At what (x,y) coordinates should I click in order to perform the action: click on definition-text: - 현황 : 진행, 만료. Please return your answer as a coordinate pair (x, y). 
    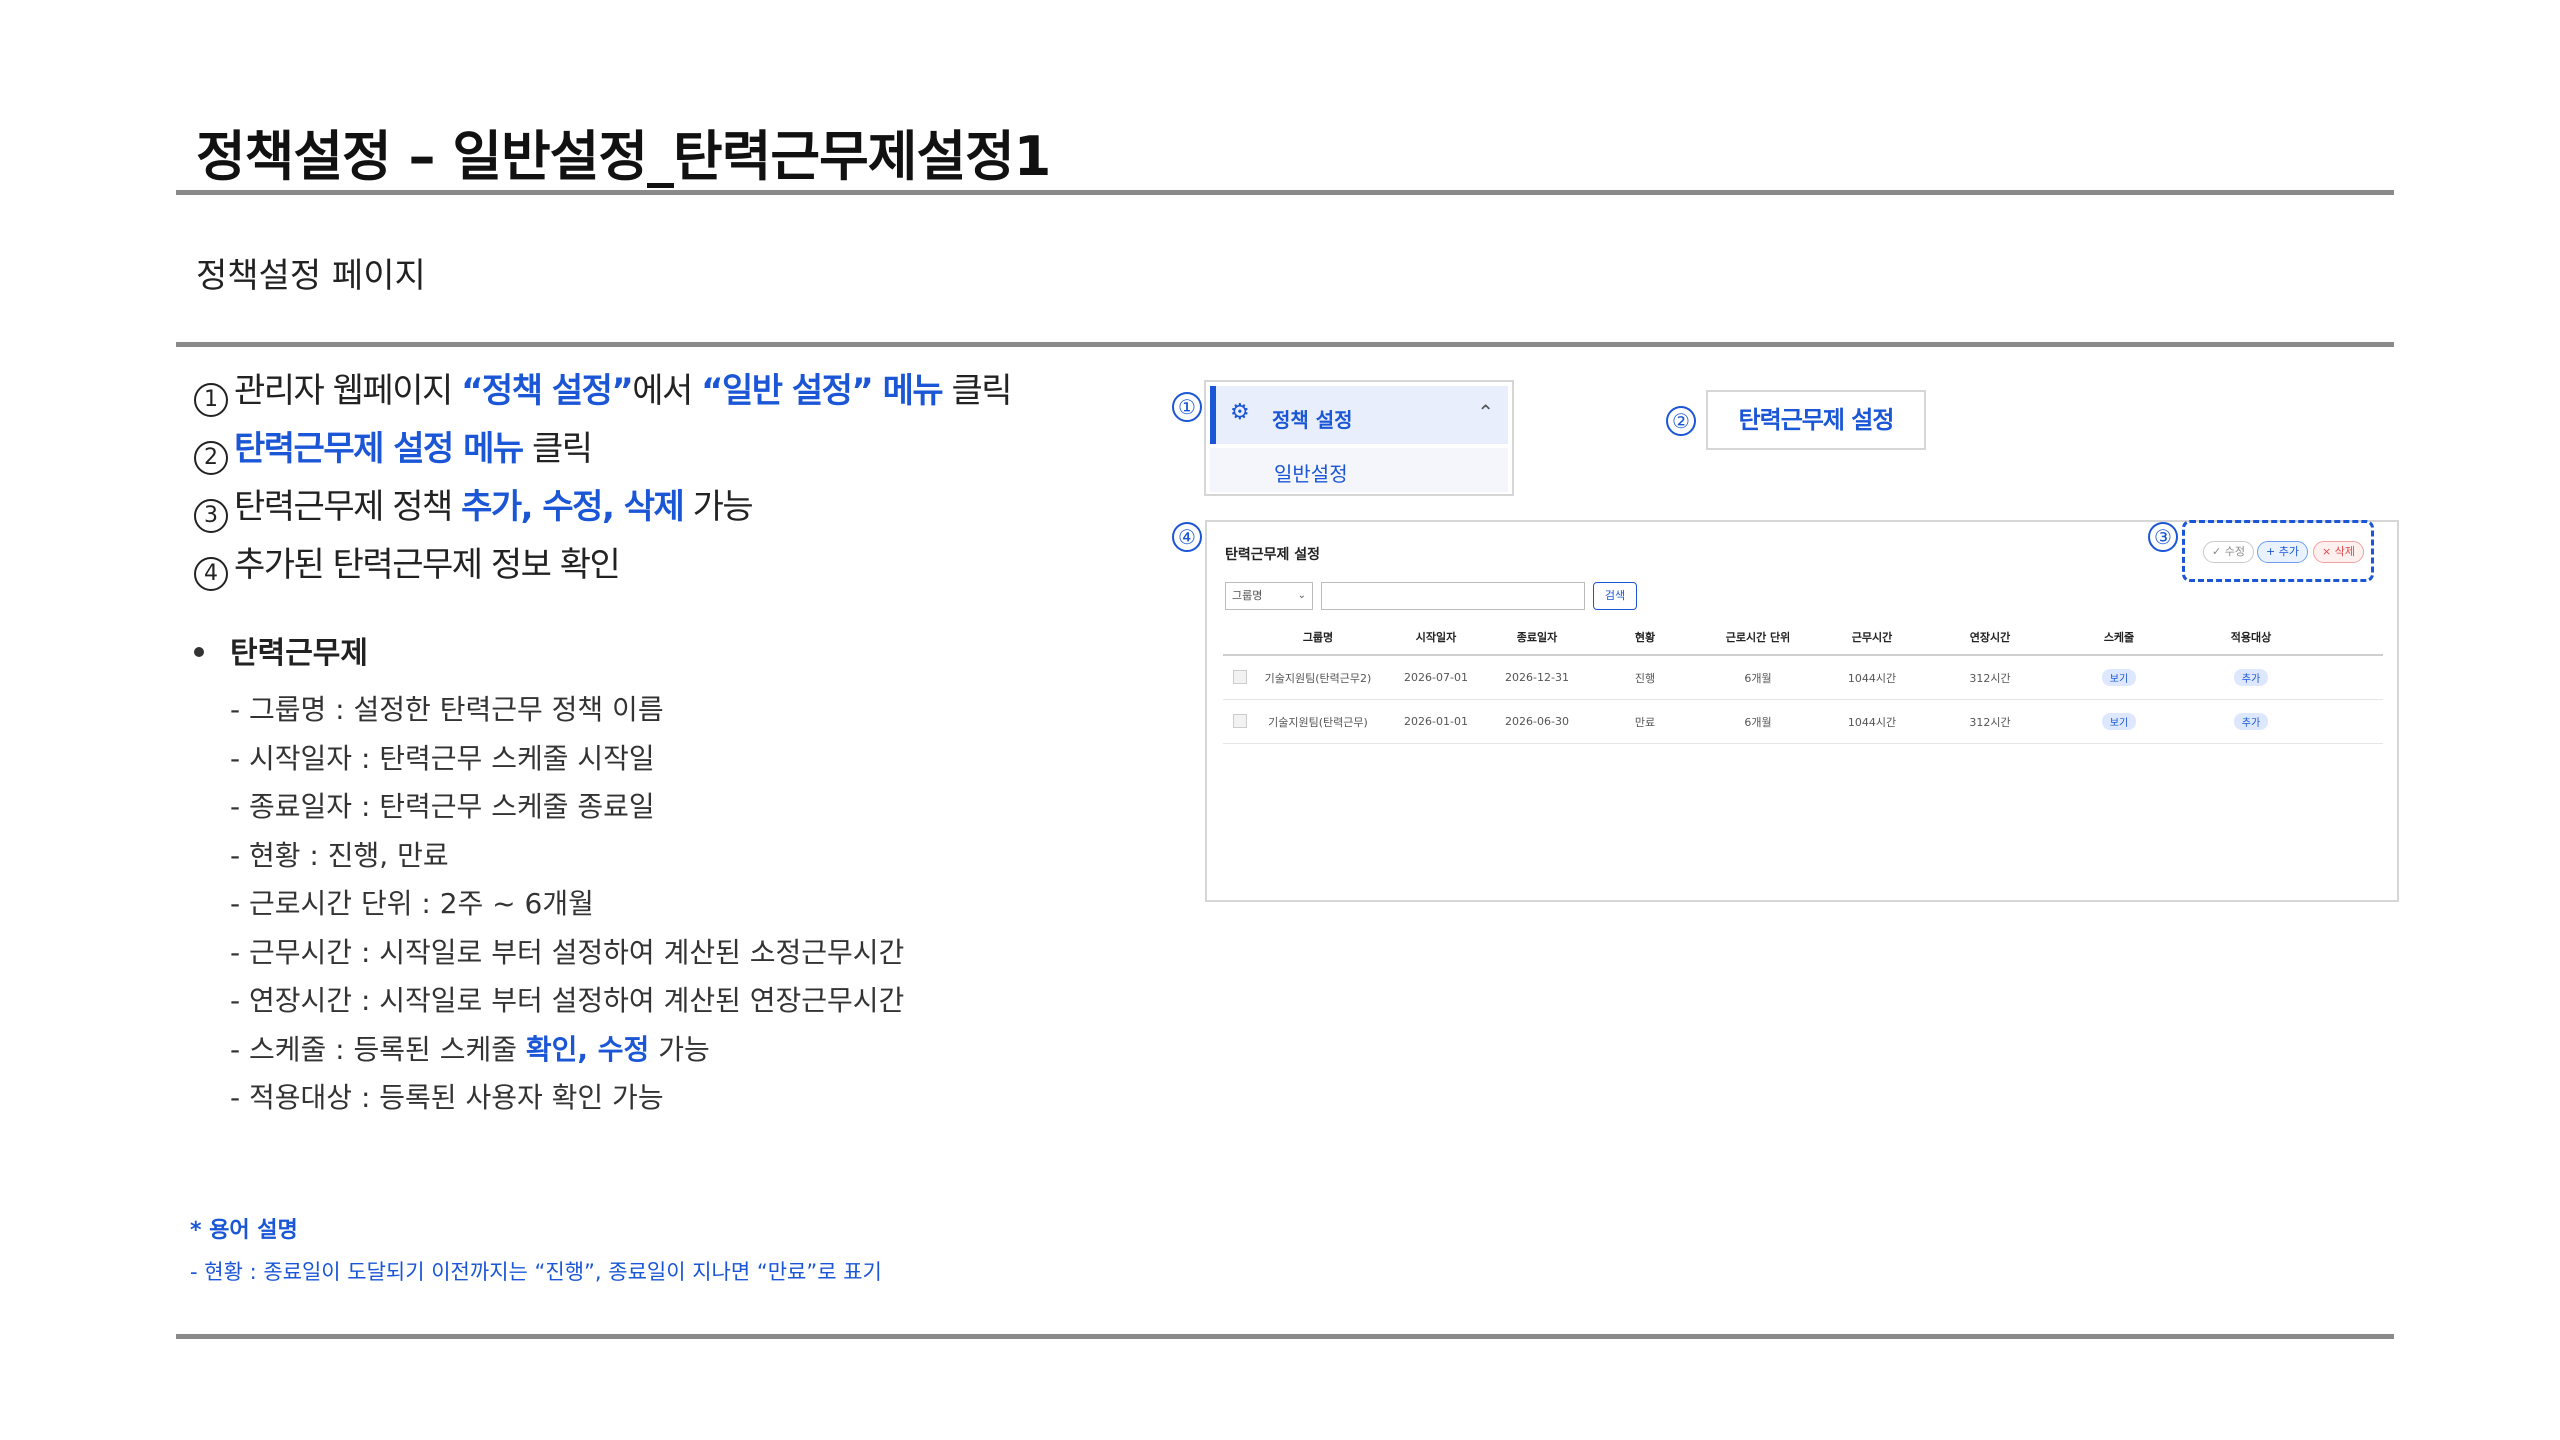
    Looking at the image, I should click on (339, 855).